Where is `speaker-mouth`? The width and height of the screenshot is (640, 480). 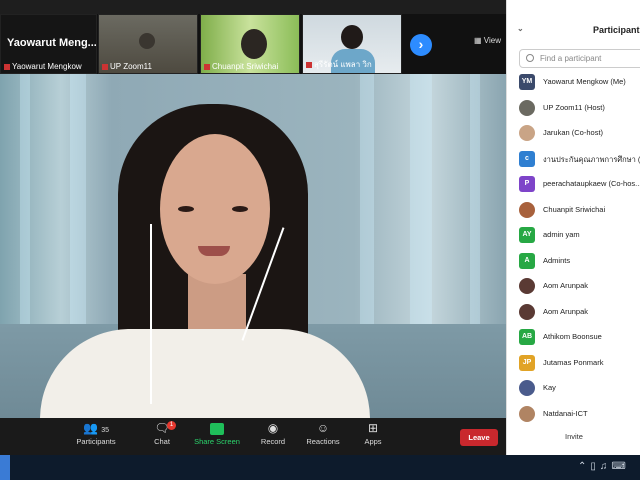
speaker-mouth is located at coordinates (214, 251).